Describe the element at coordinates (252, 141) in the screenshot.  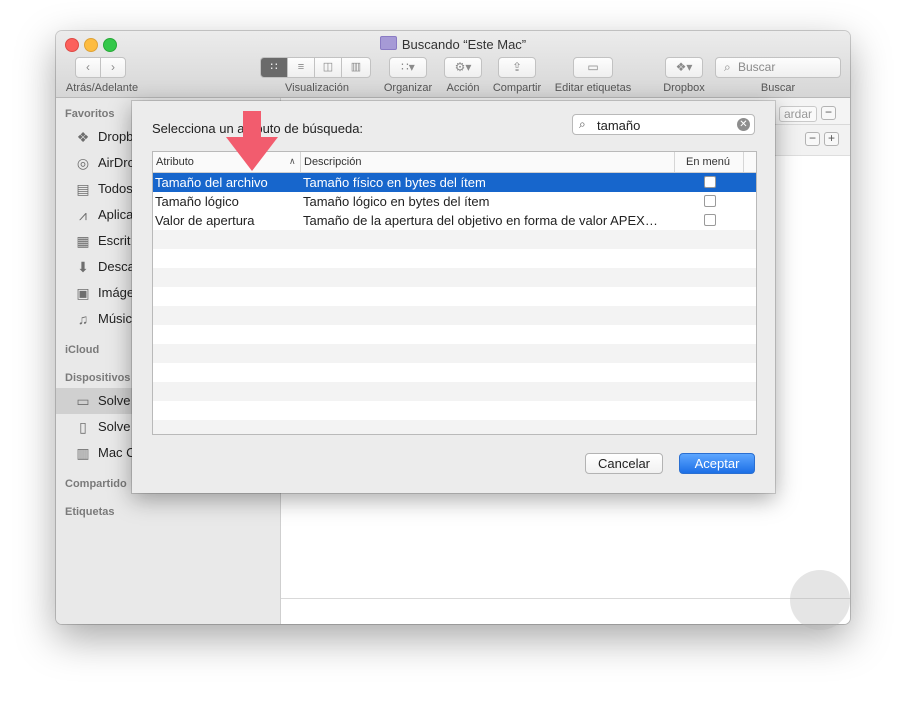
I see `annotation-arrow-icon` at that location.